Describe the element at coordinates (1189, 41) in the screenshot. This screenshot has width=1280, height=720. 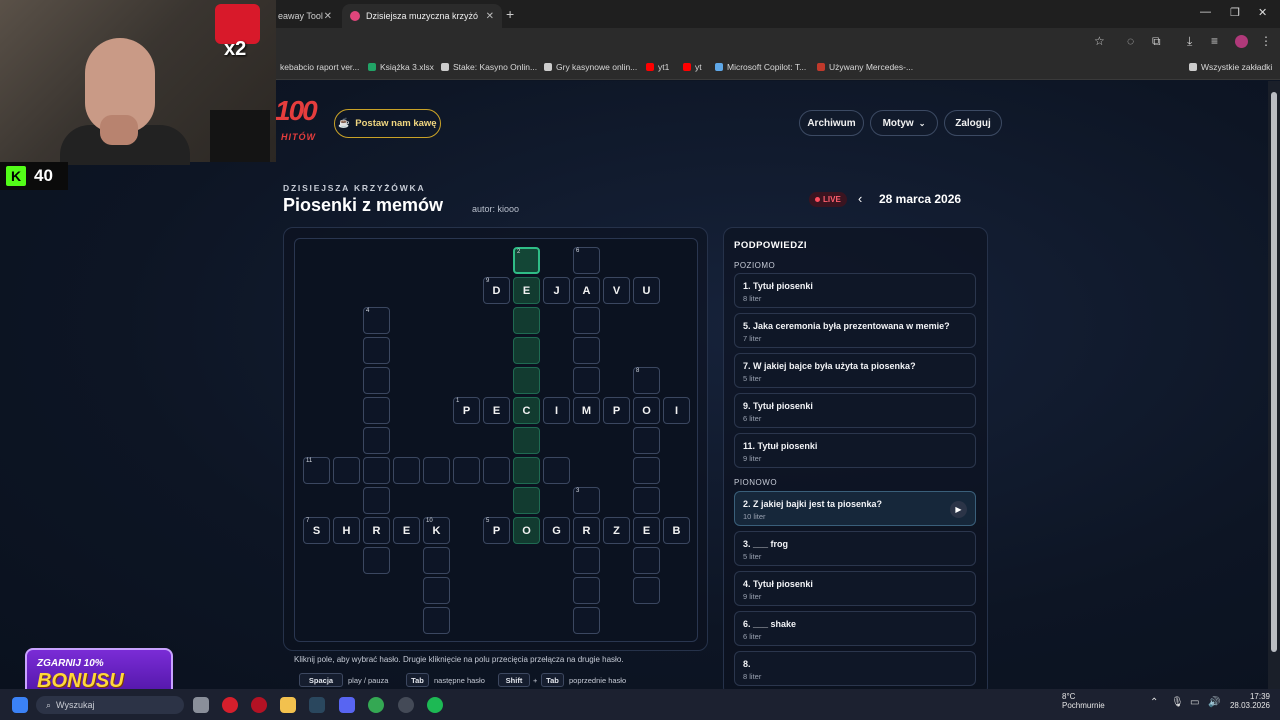
I see `download-icon: ⤓` at that location.